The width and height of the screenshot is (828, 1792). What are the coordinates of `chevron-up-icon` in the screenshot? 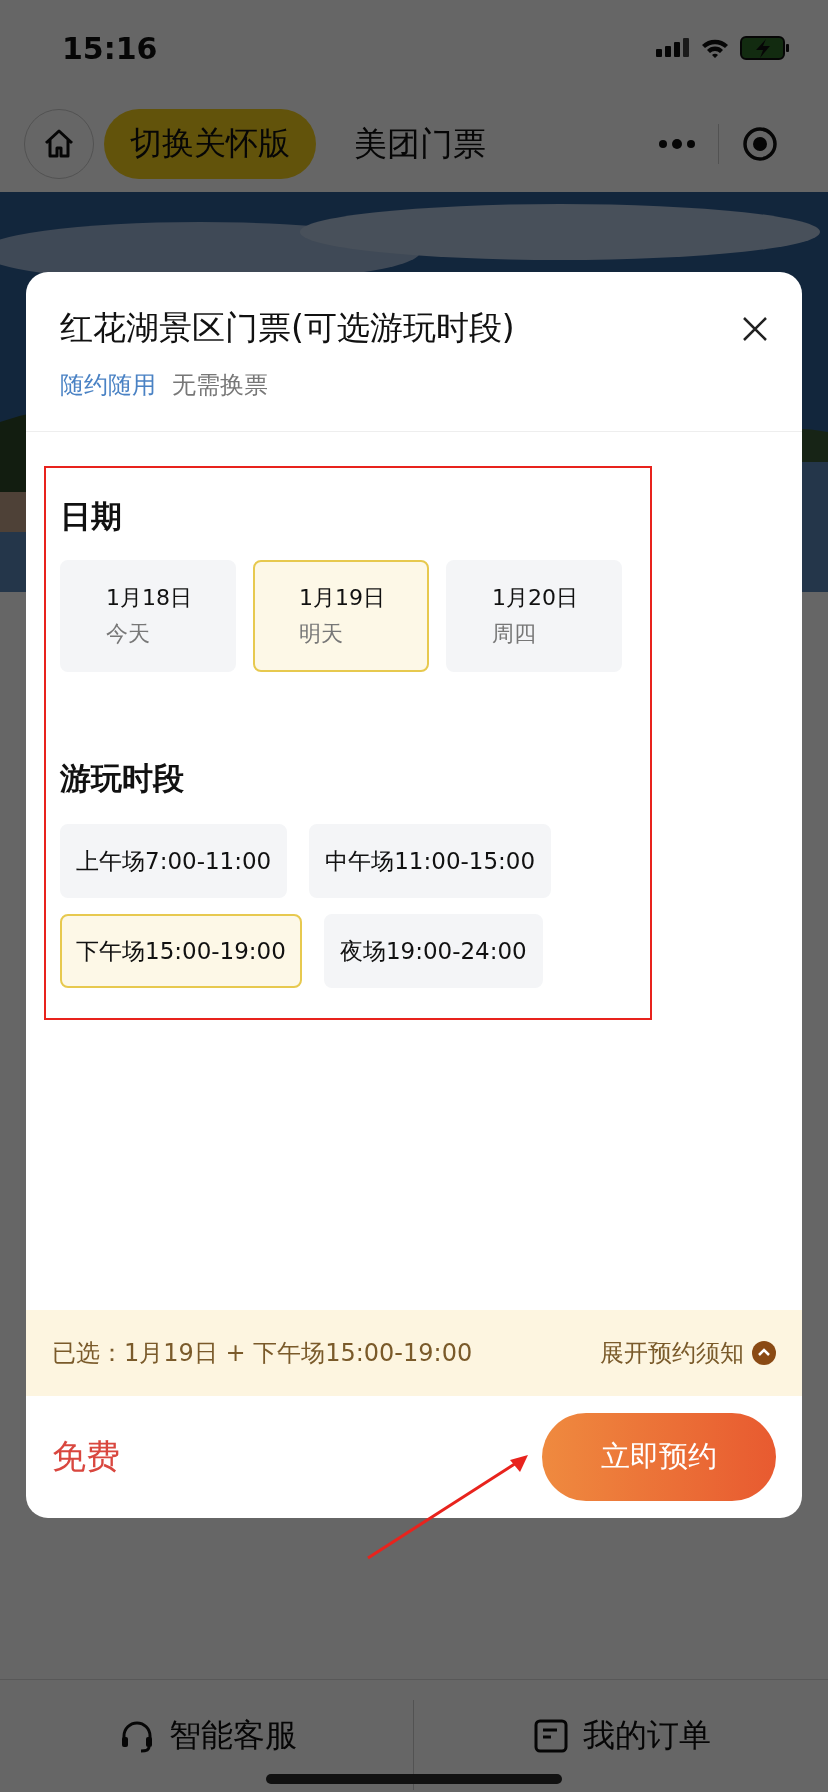 It's located at (764, 1353).